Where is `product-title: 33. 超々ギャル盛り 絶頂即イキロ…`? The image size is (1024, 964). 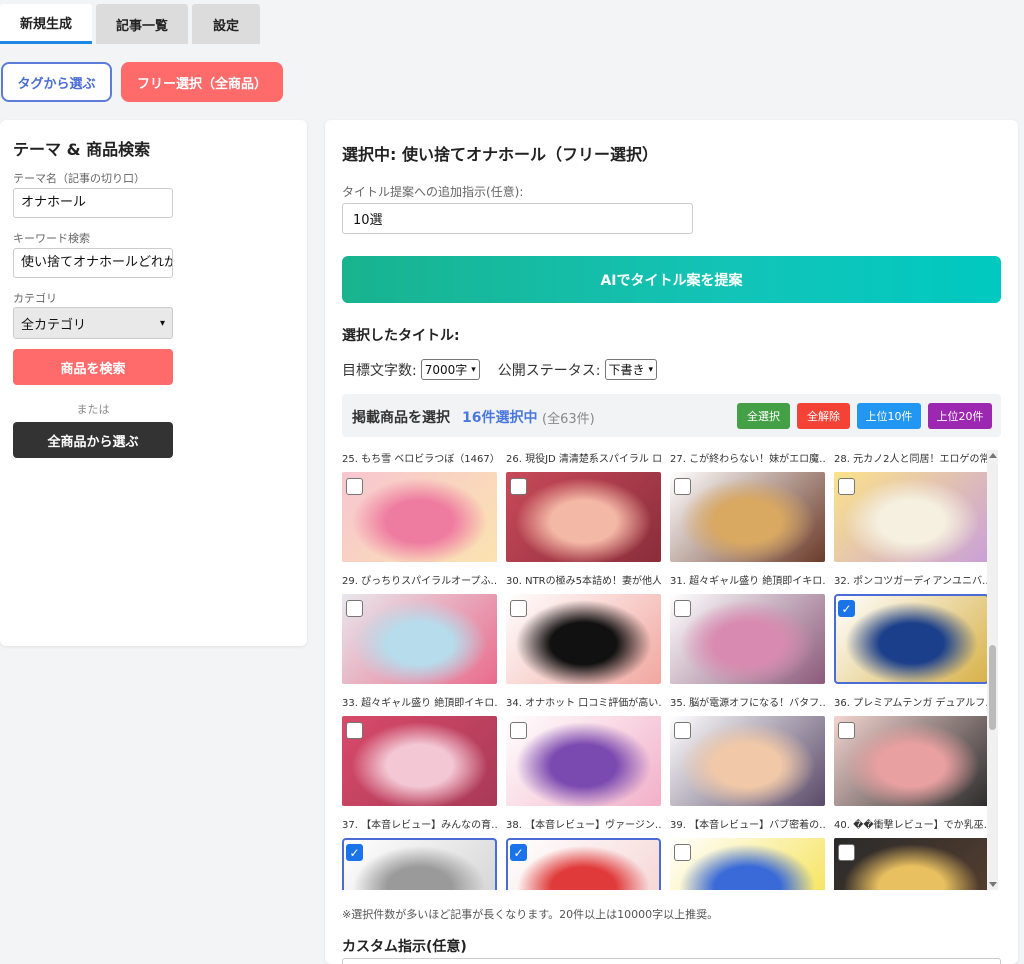
product-title: 33. 超々ギャル盛り 絶頂即イキロ… is located at coordinates (419, 703).